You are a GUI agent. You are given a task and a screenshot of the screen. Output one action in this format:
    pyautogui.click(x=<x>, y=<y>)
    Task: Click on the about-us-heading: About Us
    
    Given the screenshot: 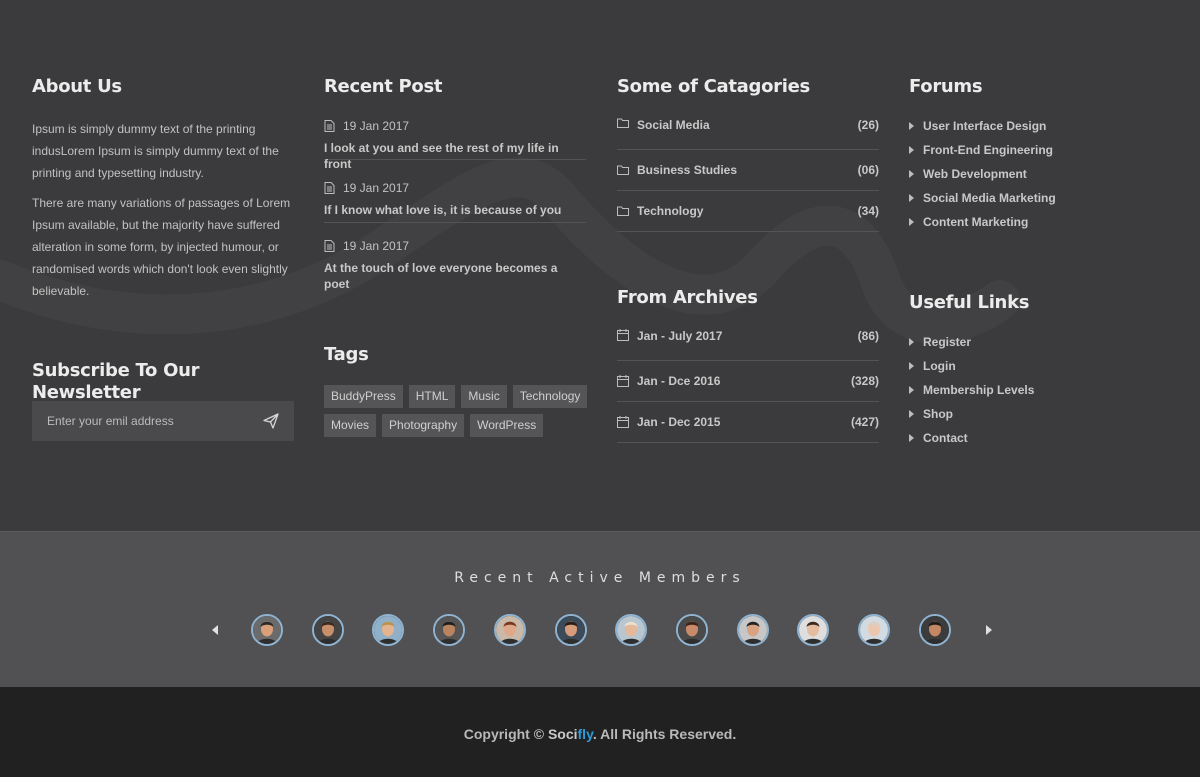 What is the action you would take?
    pyautogui.click(x=77, y=86)
    